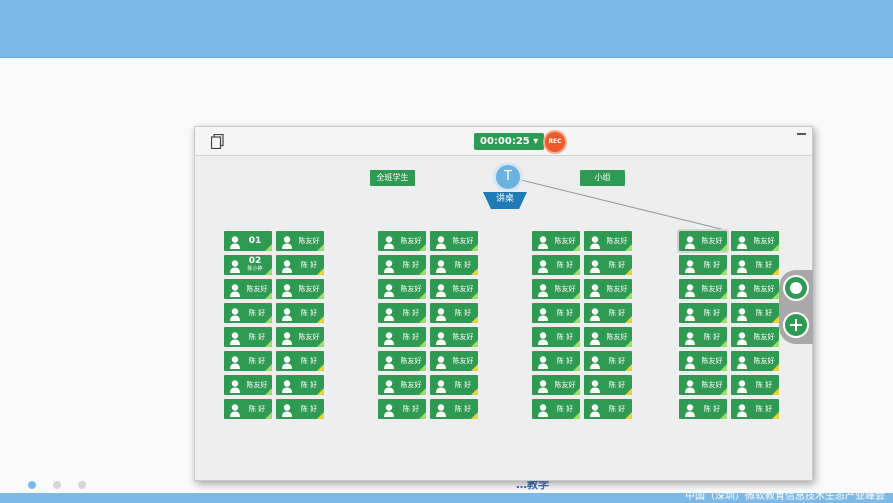 The height and width of the screenshot is (503, 893). I want to click on add-button, so click(796, 325).